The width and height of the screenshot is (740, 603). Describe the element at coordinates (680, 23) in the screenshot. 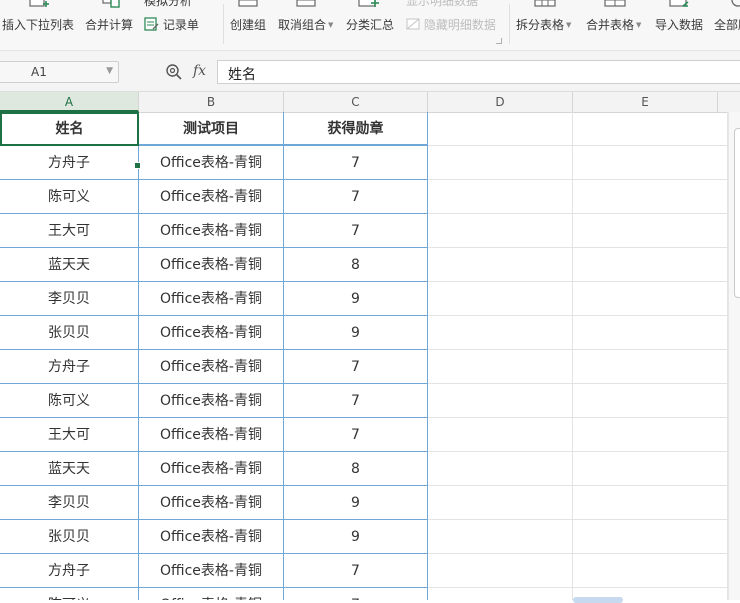

I see `import-data-button: 导入数据` at that location.